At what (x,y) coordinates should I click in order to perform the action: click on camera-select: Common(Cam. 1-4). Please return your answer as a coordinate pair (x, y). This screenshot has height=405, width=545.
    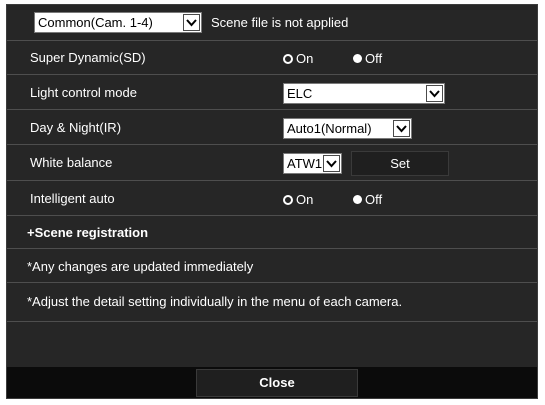
    Looking at the image, I should click on (118, 22).